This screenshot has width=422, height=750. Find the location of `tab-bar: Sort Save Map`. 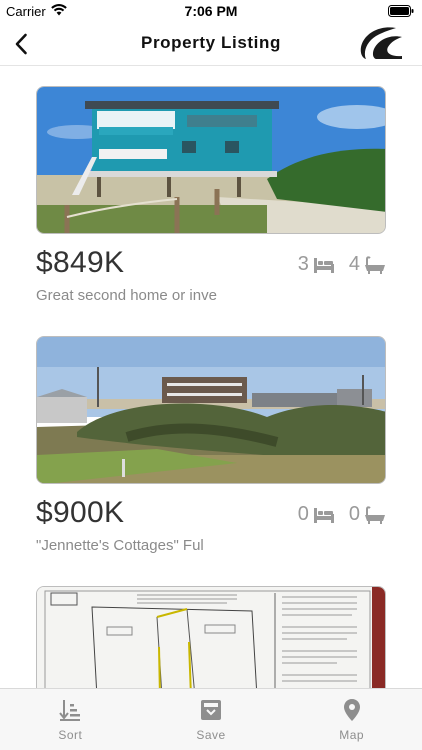

tab-bar: Sort Save Map is located at coordinates (211, 719).